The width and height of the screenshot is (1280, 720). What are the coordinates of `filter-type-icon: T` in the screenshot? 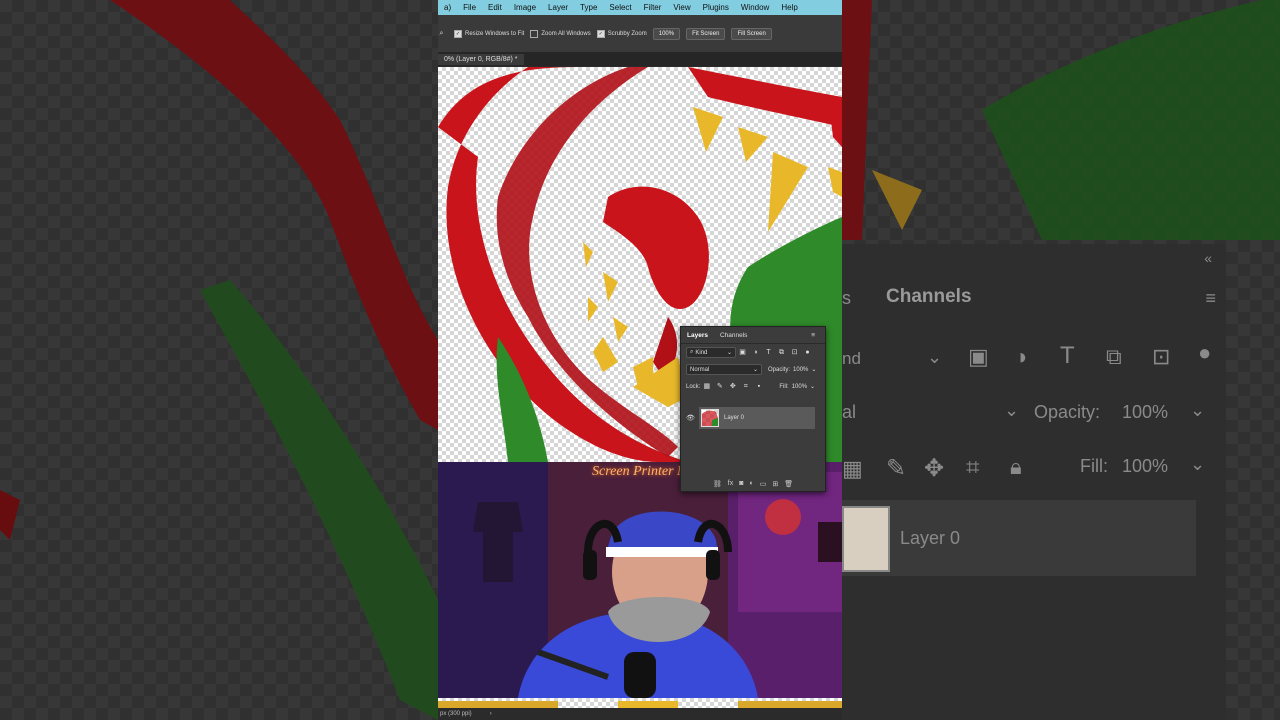 It's located at (768, 352).